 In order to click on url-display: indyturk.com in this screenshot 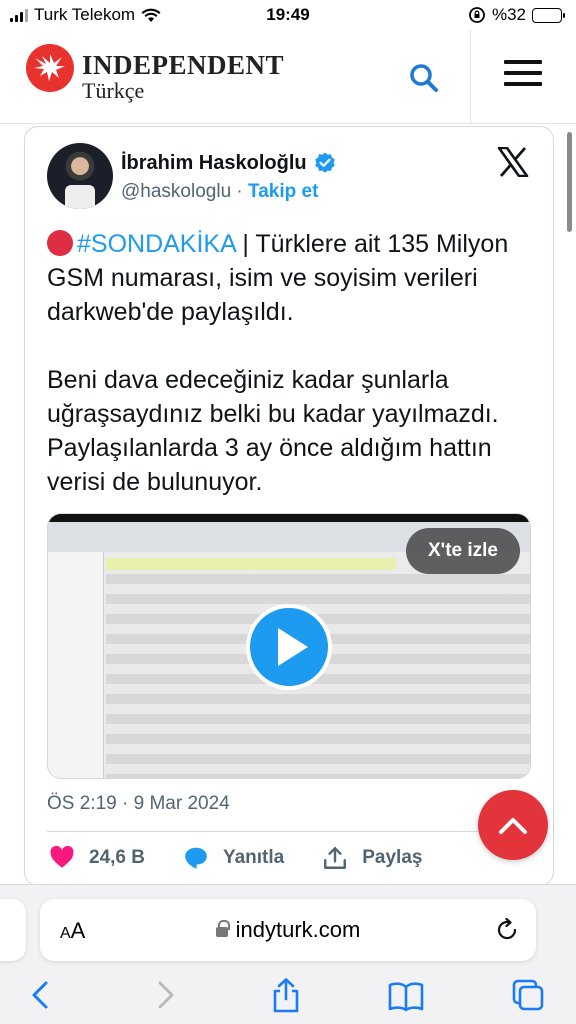, I will do `click(288, 930)`.